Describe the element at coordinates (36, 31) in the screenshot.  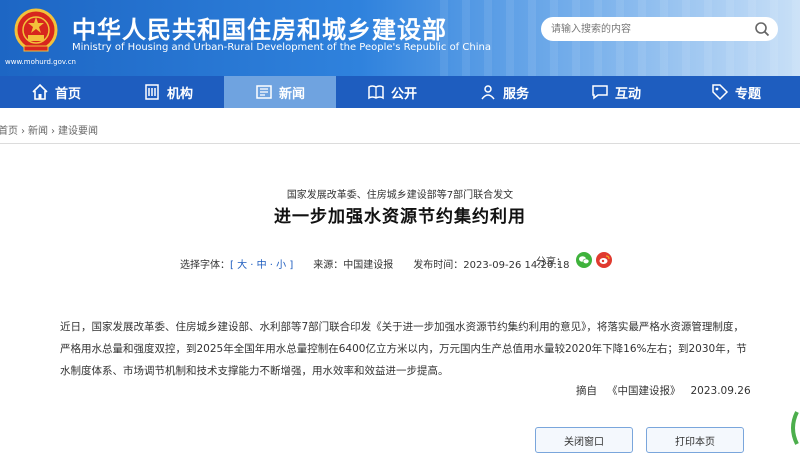
I see `national-emblem-icon` at that location.